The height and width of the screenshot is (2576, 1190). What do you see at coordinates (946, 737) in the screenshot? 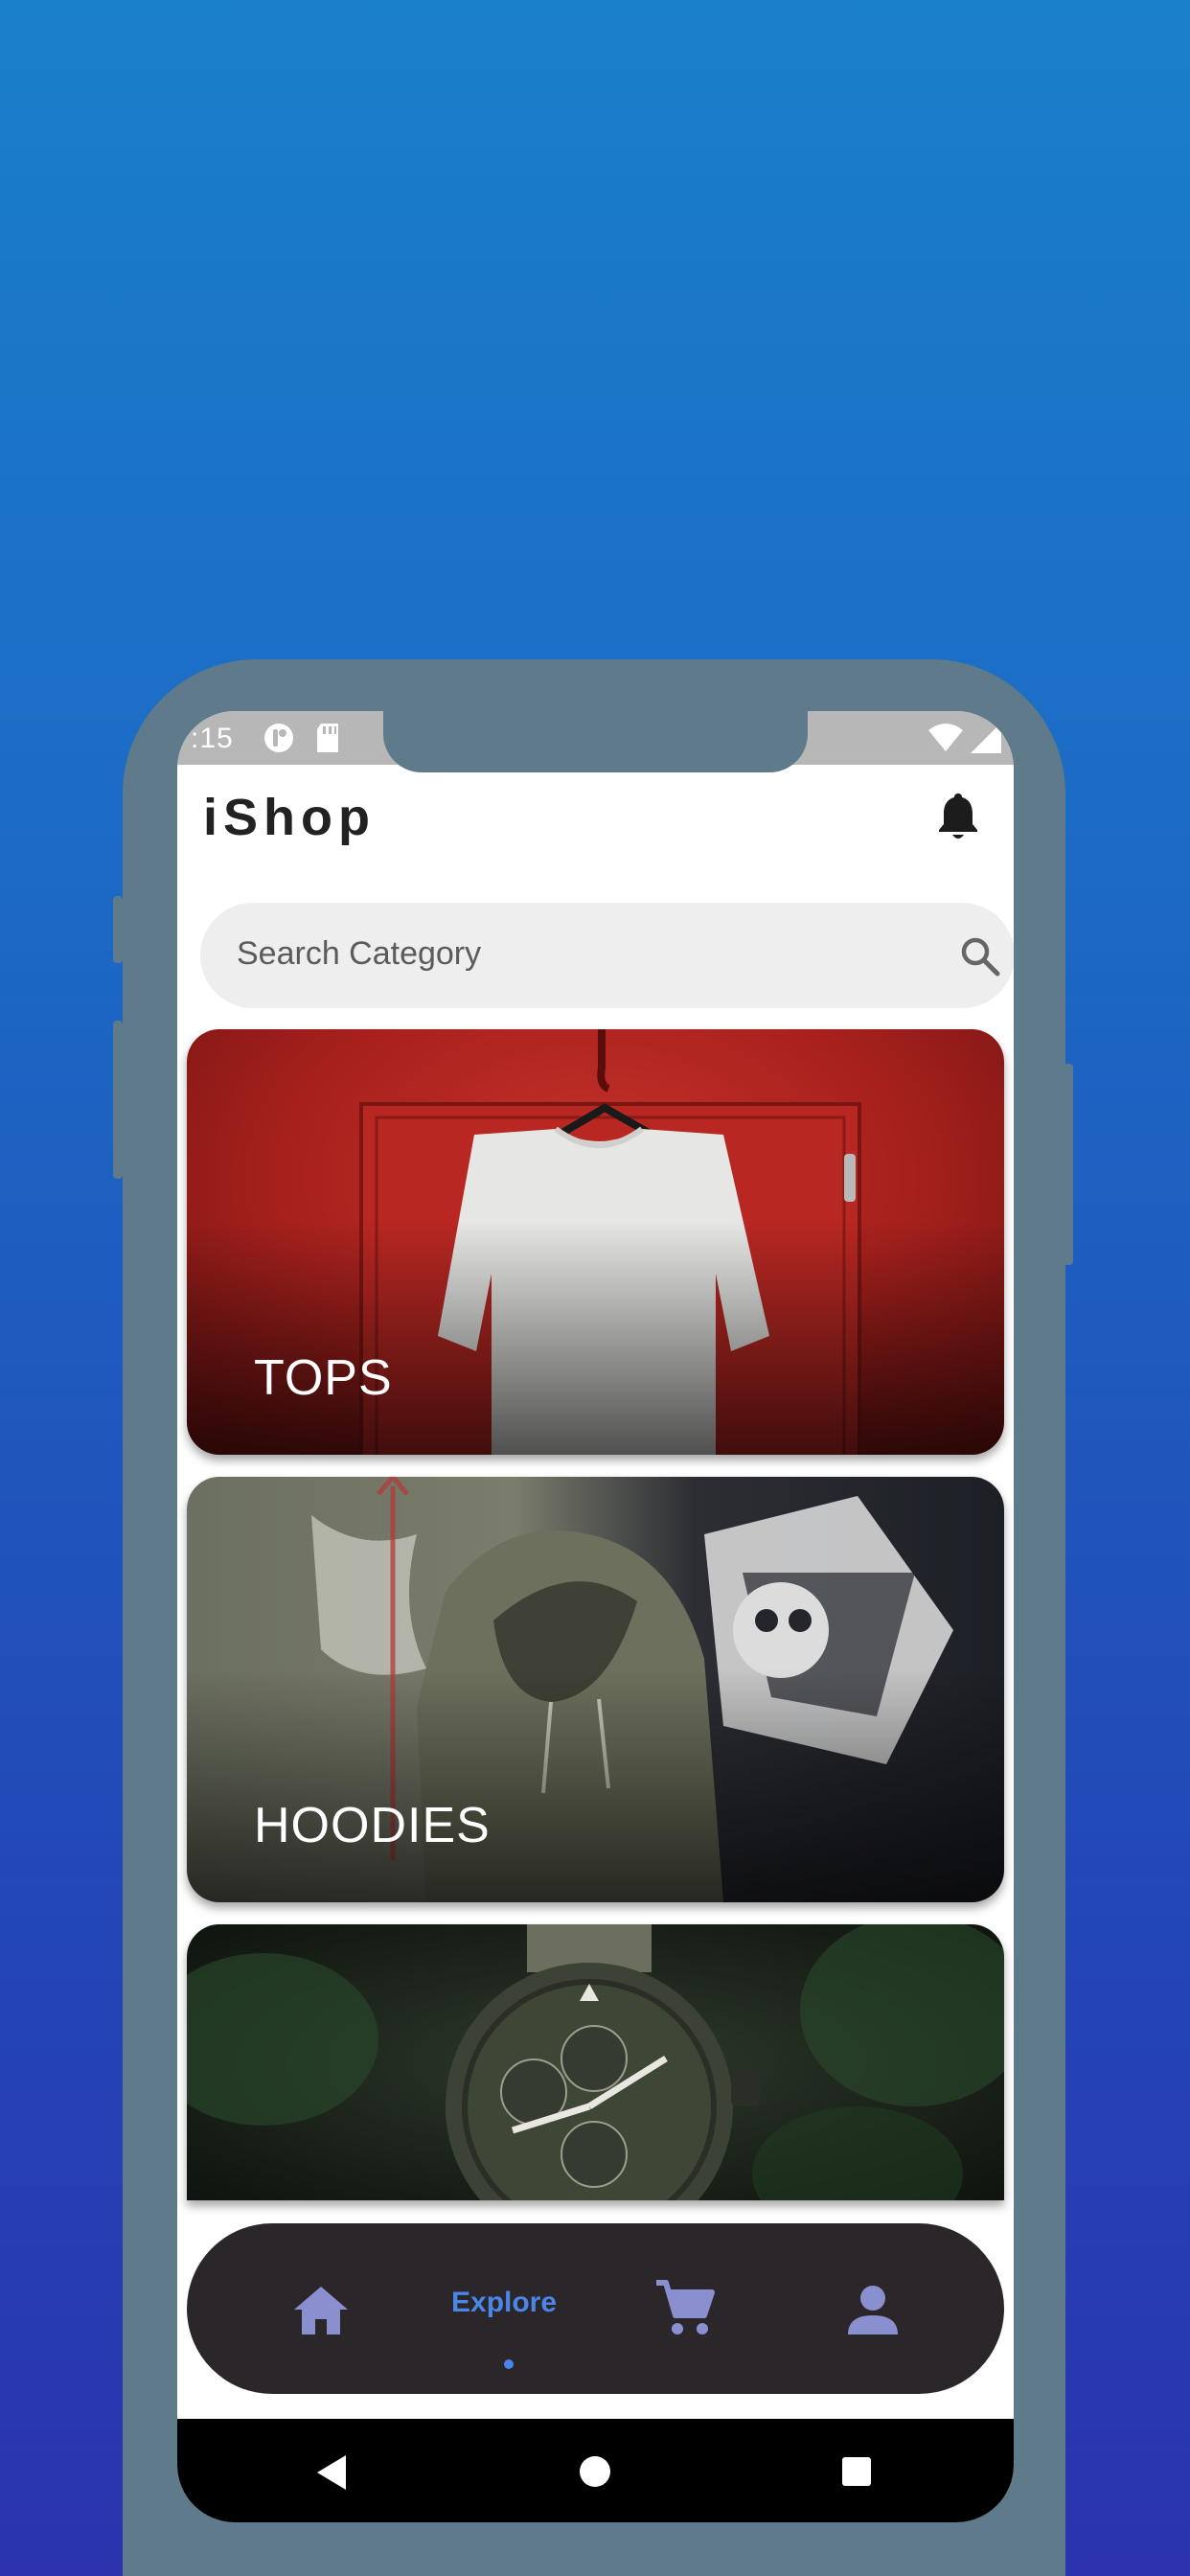
I see `wifi-icon` at bounding box center [946, 737].